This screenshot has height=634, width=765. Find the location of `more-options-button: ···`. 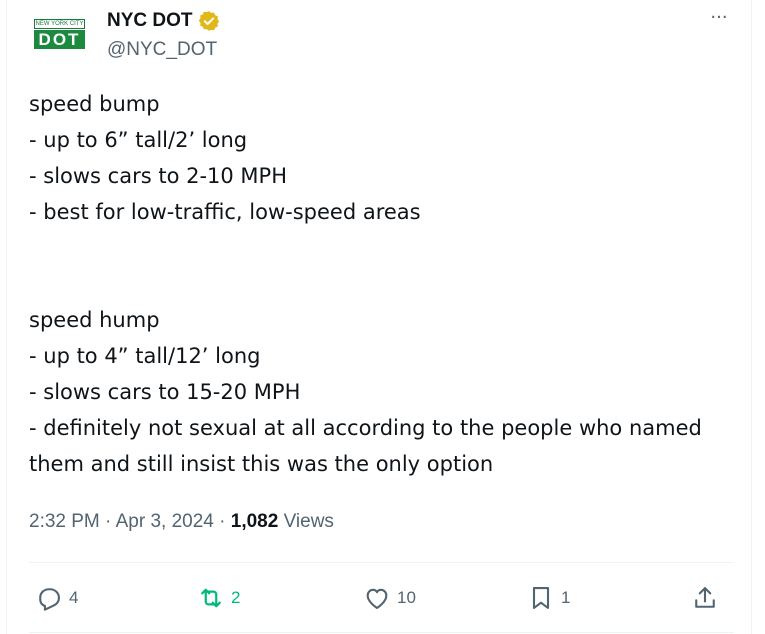

more-options-button: ··· is located at coordinates (719, 18).